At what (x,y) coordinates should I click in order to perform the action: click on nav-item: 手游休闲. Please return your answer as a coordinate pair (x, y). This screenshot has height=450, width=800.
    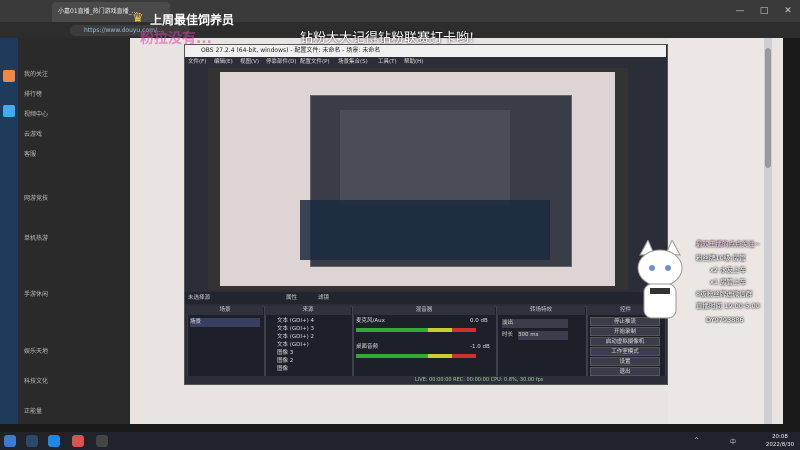
    Looking at the image, I should click on (74, 295).